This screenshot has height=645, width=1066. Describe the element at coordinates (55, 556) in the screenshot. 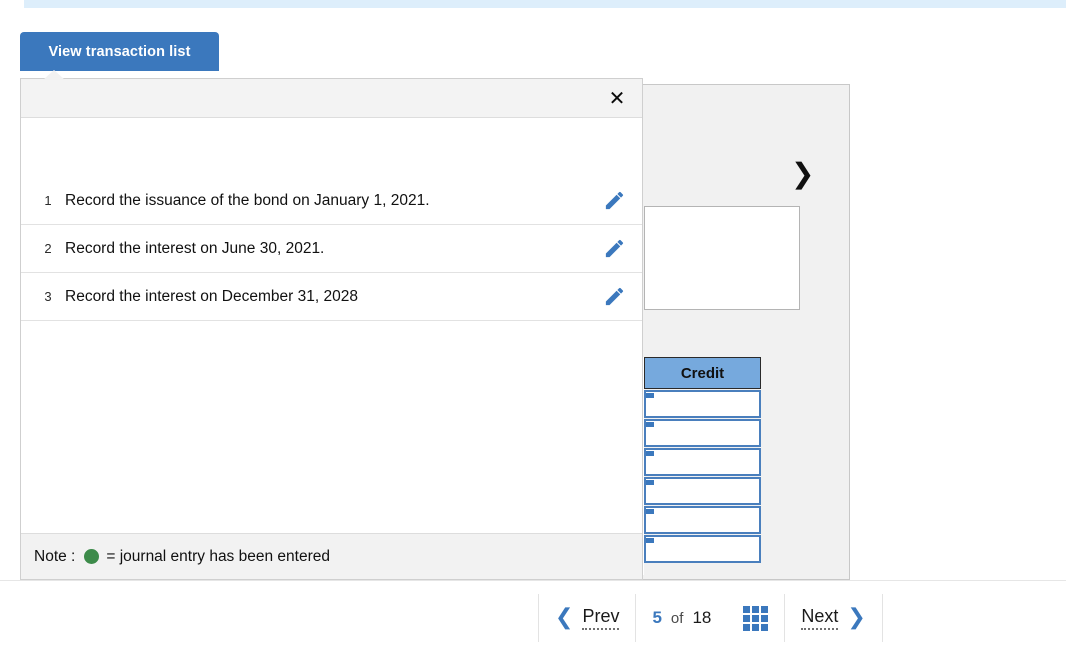

I see `note-label: Note :` at that location.